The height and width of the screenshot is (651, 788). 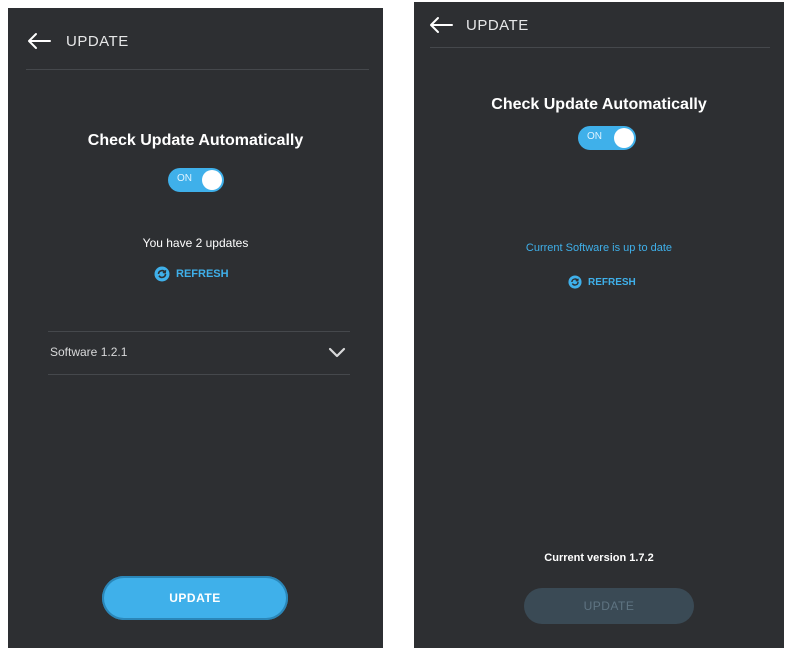 I want to click on chevron-down-icon, so click(x=337, y=352).